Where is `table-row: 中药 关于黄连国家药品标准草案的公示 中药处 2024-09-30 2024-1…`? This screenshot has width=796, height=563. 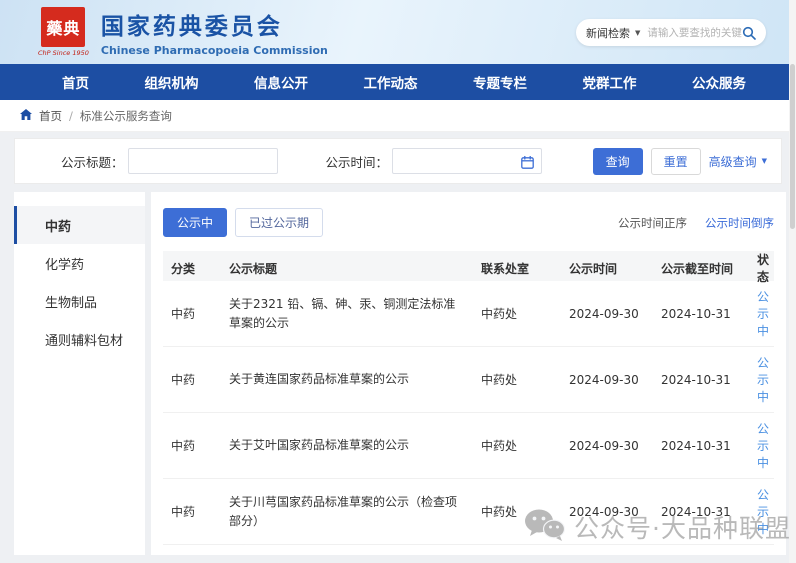
table-row: 中药 关于黄连国家药品标准草案的公示 中药处 2024-09-30 2024-1… is located at coordinates (468, 380).